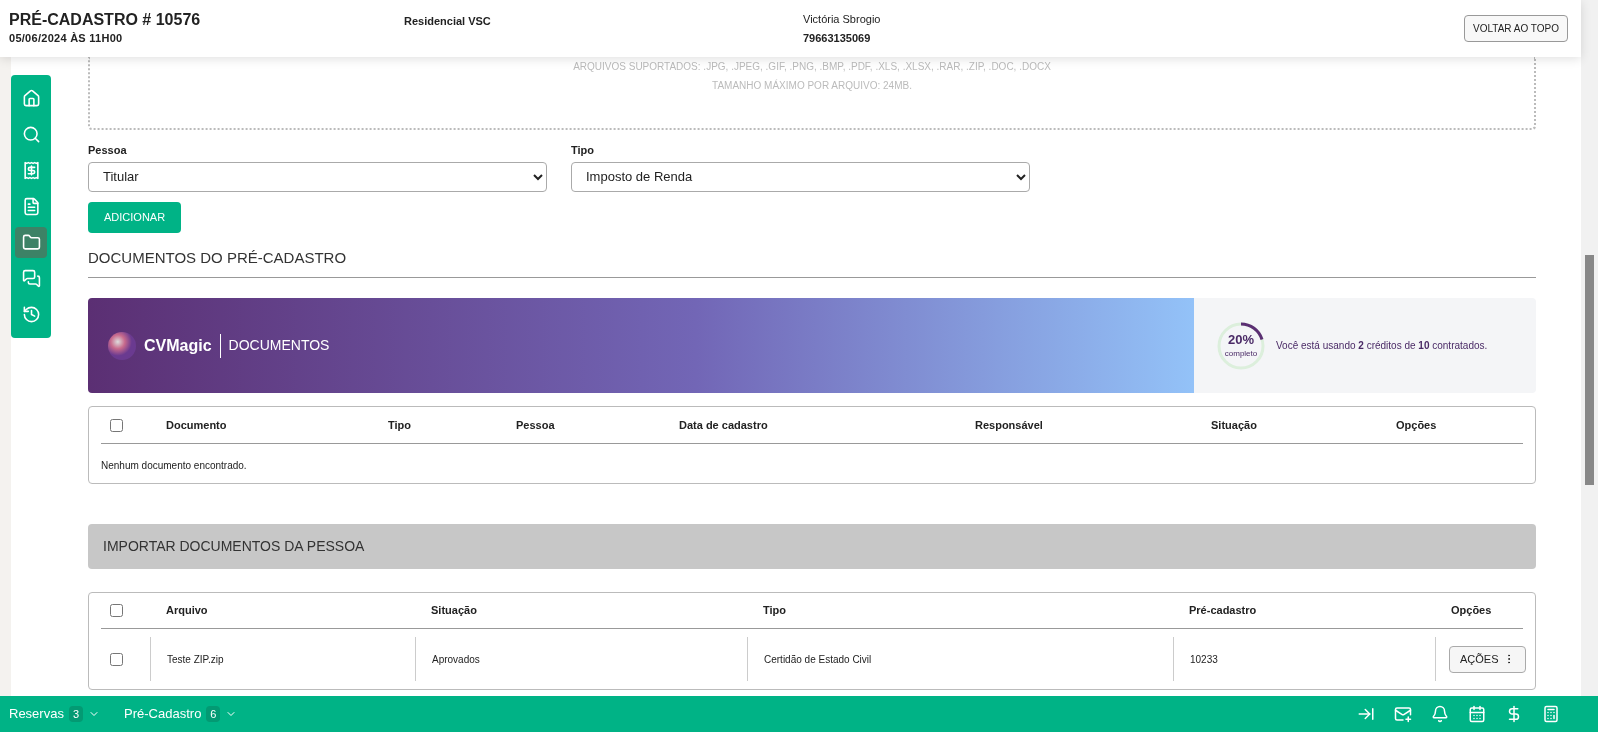  Describe the element at coordinates (182, 345) in the screenshot. I see `brand-name: CVMagic` at that location.